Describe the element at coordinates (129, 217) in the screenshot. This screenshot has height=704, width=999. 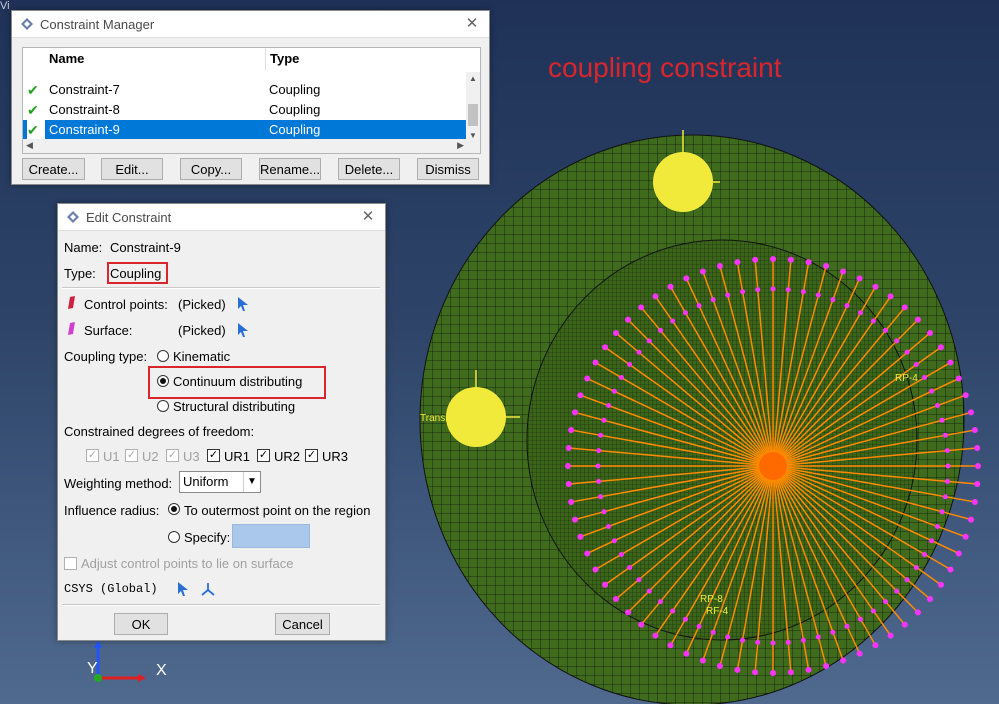
I see `dialog-title: Edit Constraint` at that location.